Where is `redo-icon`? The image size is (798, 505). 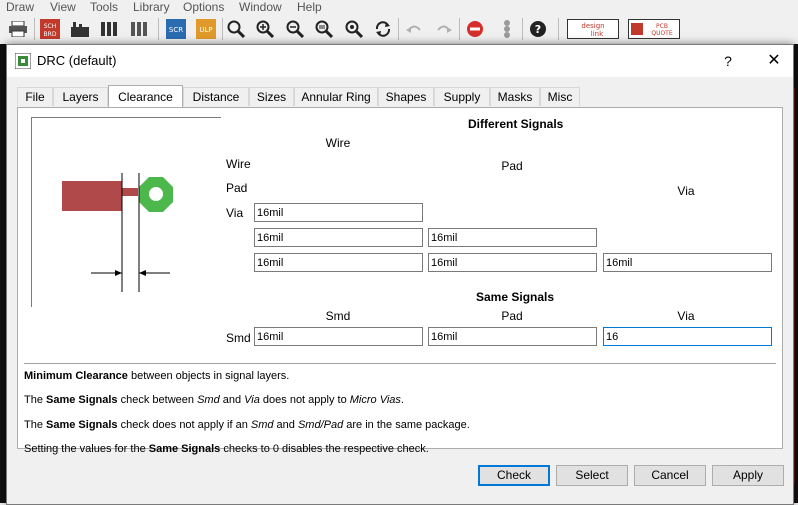 redo-icon is located at coordinates (444, 29).